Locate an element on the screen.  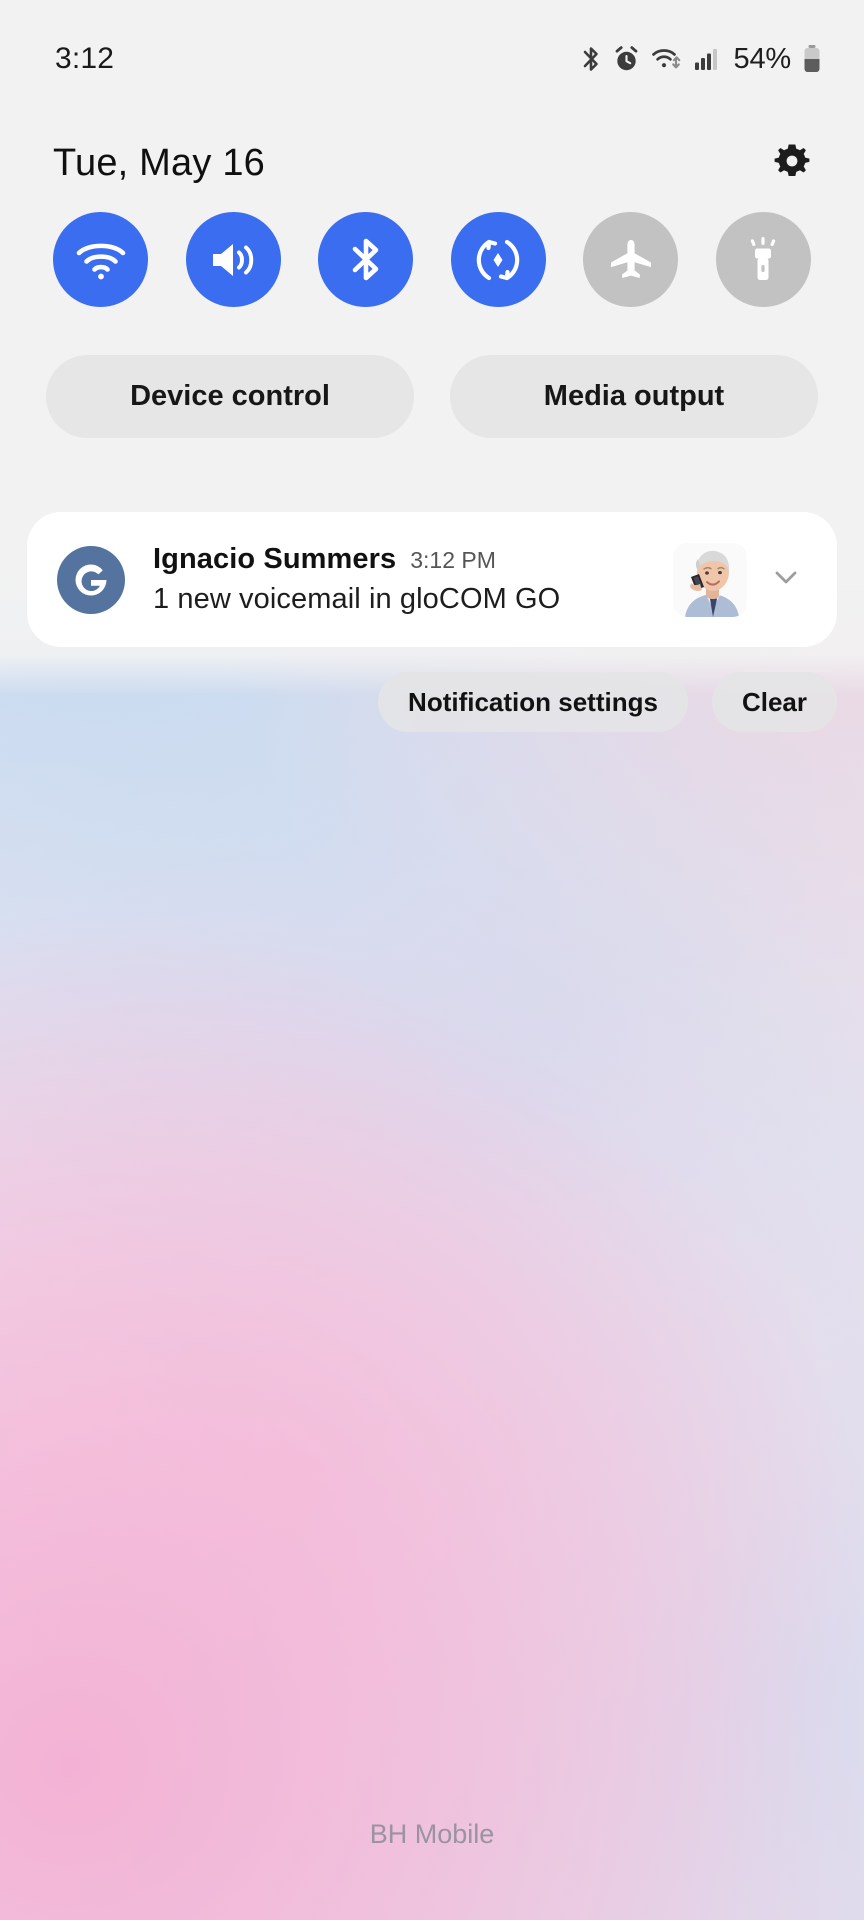
toggle-auto-rotate is located at coordinates (498, 259).